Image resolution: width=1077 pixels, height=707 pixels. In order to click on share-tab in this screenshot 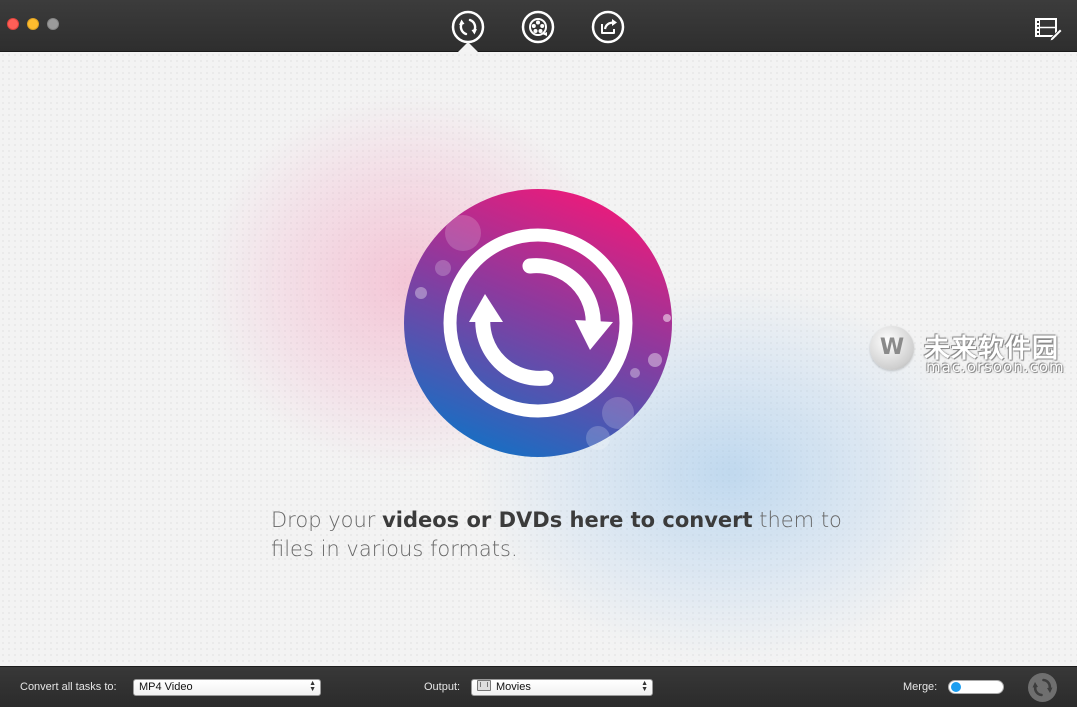, I will do `click(608, 27)`.